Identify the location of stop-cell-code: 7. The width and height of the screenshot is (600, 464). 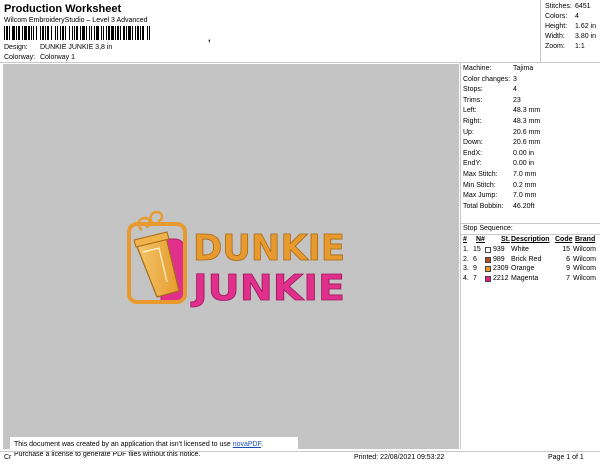
(568, 278).